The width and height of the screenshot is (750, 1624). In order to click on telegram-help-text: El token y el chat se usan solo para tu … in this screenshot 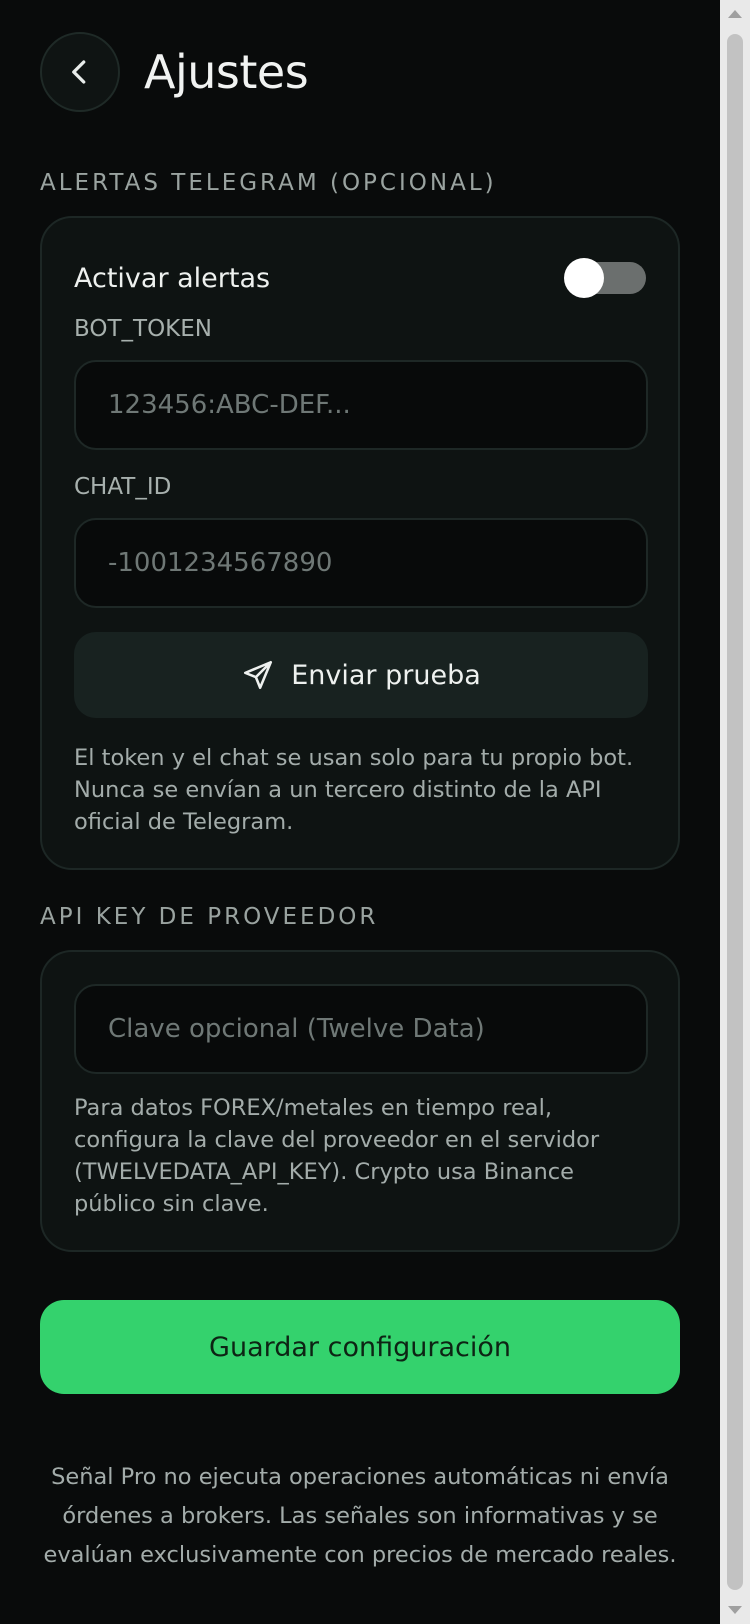, I will do `click(354, 790)`.